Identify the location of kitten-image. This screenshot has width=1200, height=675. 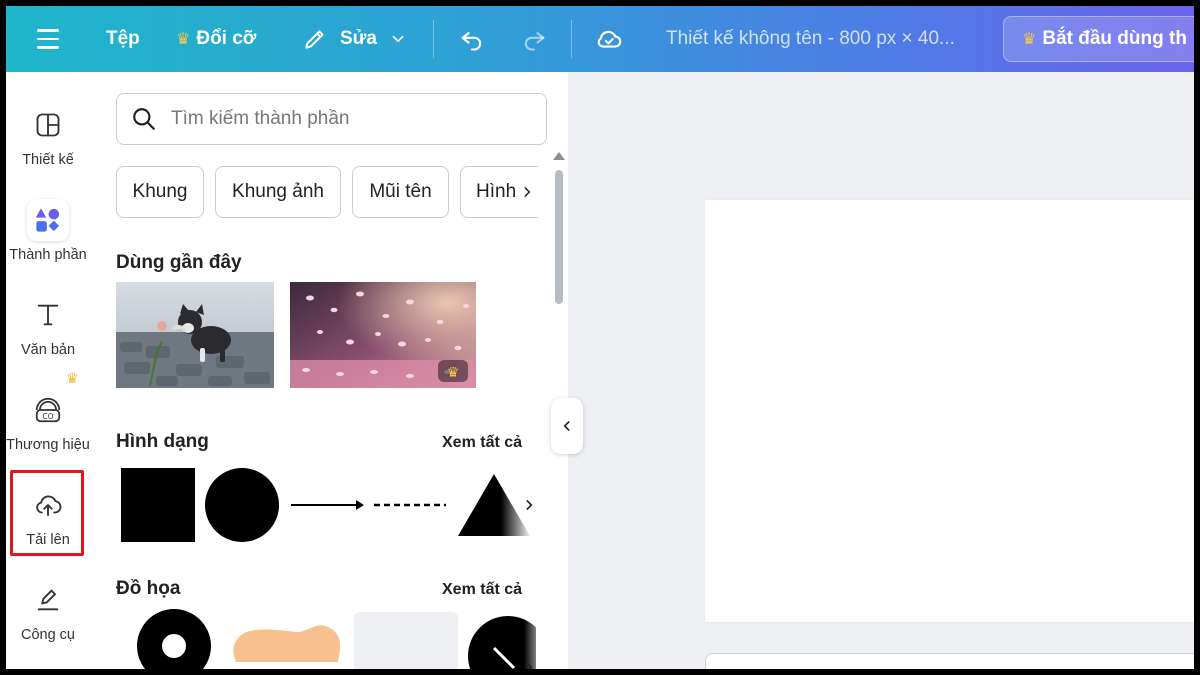
(195, 335).